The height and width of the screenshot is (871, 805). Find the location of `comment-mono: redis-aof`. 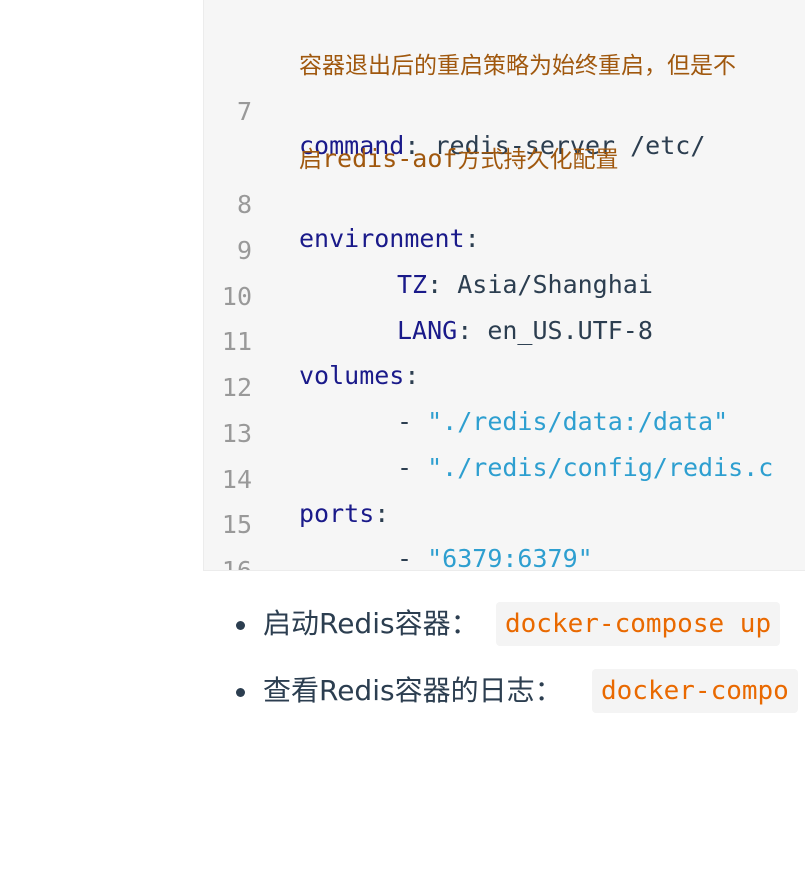

comment-mono: redis-aof is located at coordinates (390, 158).